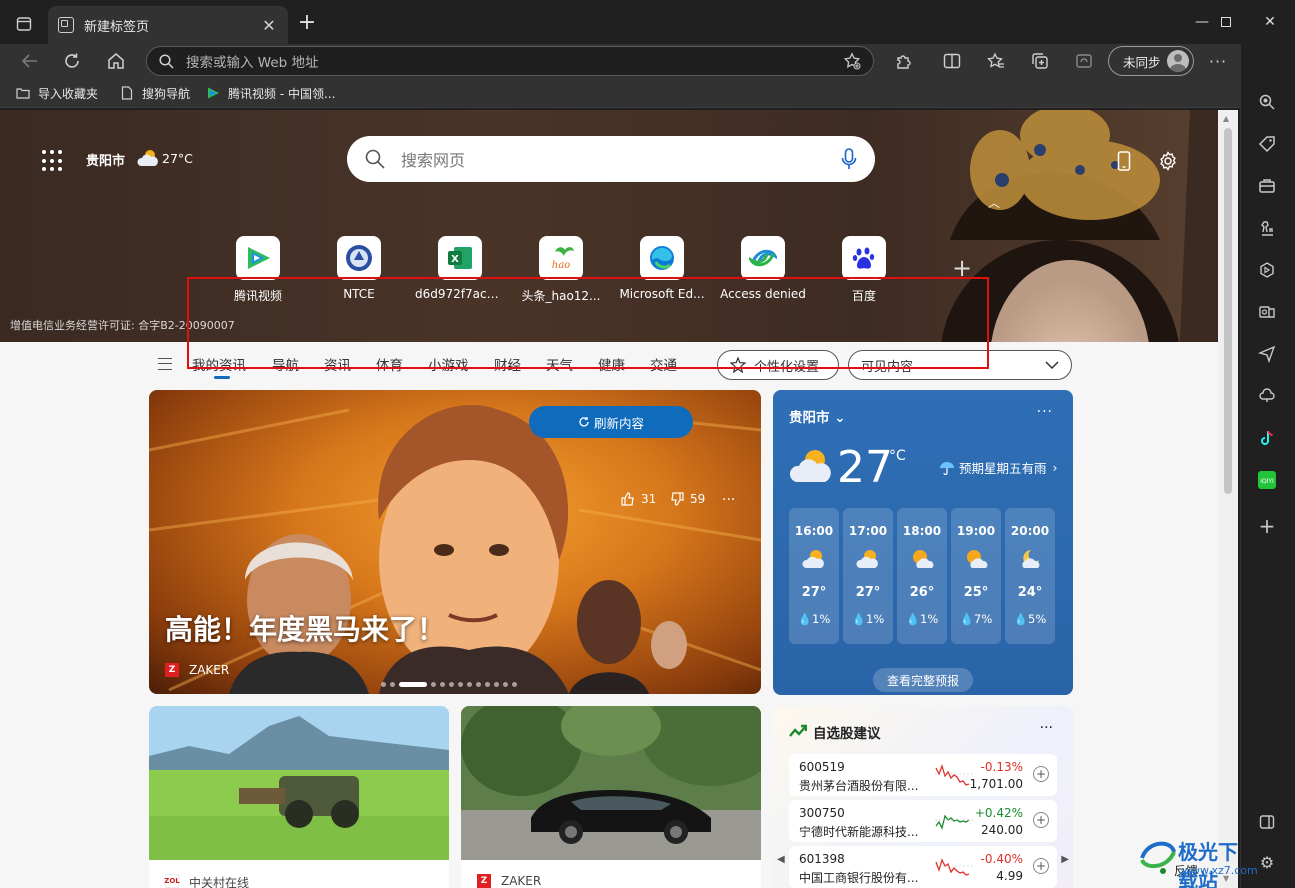 The width and height of the screenshot is (1295, 888). Describe the element at coordinates (168, 25) in the screenshot. I see `active-tab: 新建标签页 ✕` at that location.